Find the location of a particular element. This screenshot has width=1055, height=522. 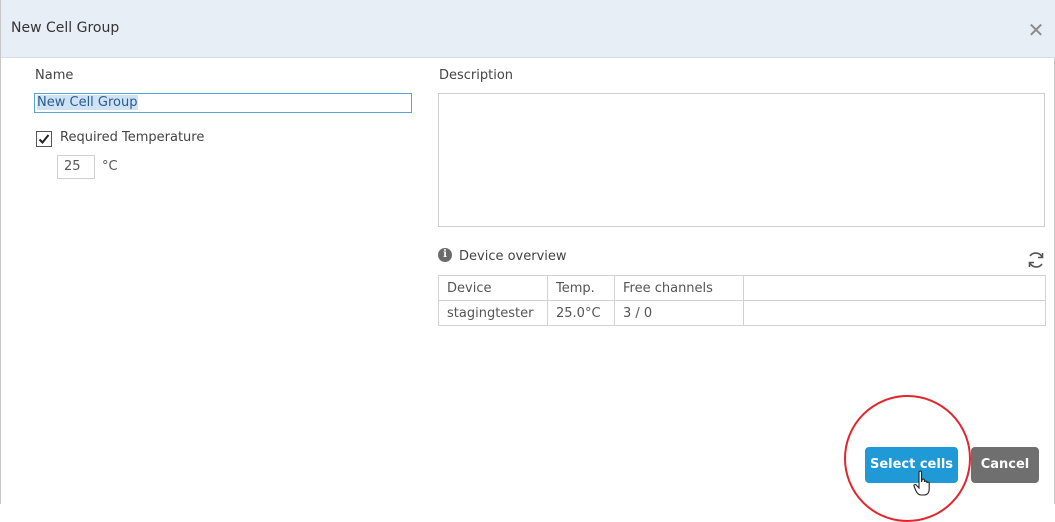

name-input: New Cell Group is located at coordinates (223, 103).